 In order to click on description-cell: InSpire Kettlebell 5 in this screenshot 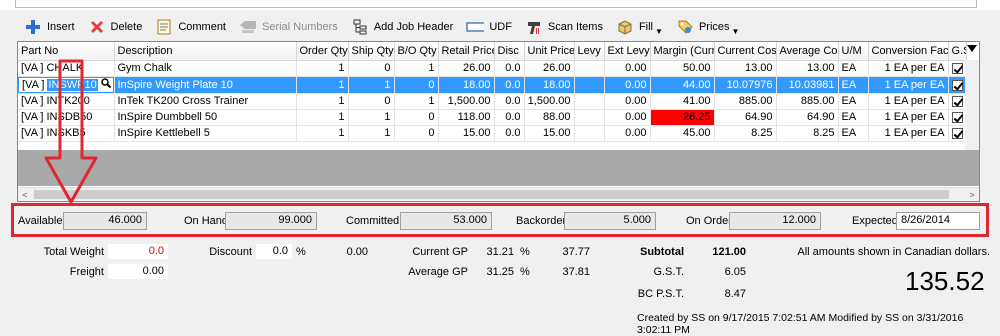, I will do `click(205, 133)`.